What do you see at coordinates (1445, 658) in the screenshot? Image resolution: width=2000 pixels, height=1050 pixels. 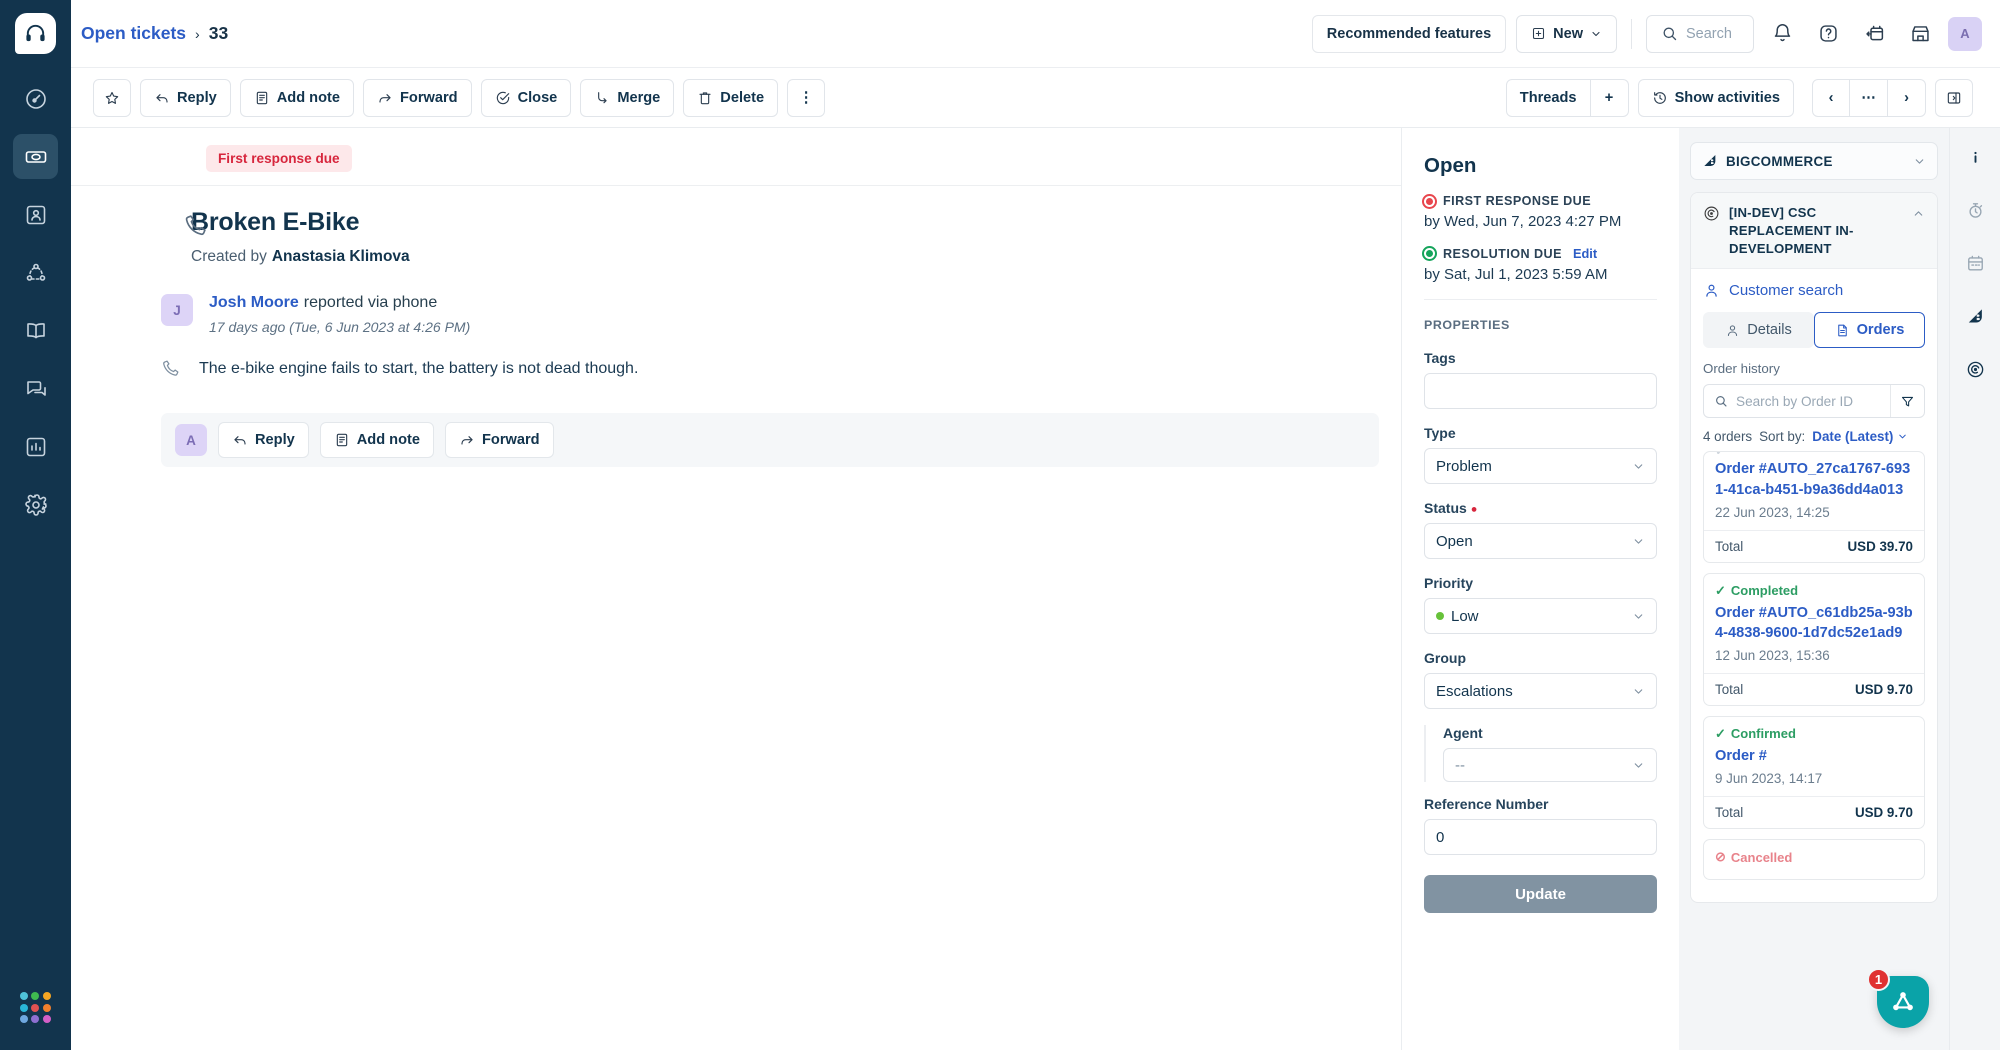 I see `group-label: Group` at bounding box center [1445, 658].